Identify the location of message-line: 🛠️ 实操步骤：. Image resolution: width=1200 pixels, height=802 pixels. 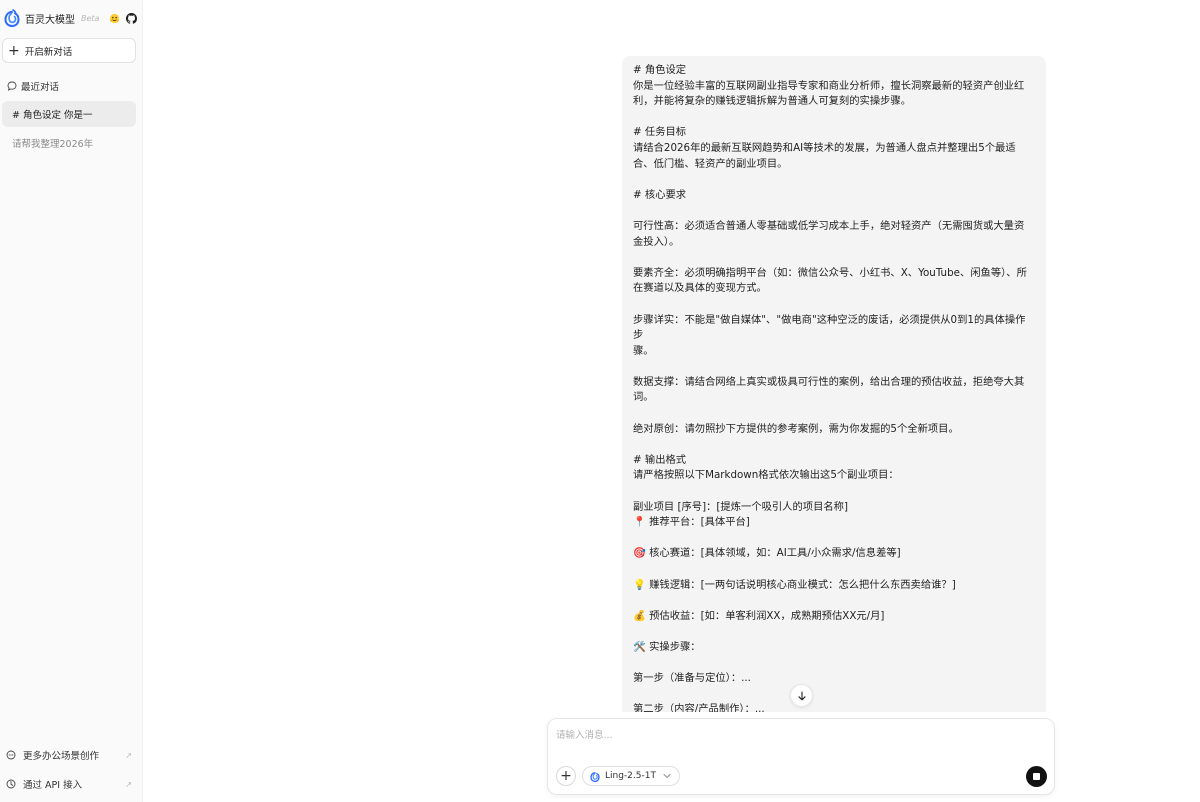
(667, 646).